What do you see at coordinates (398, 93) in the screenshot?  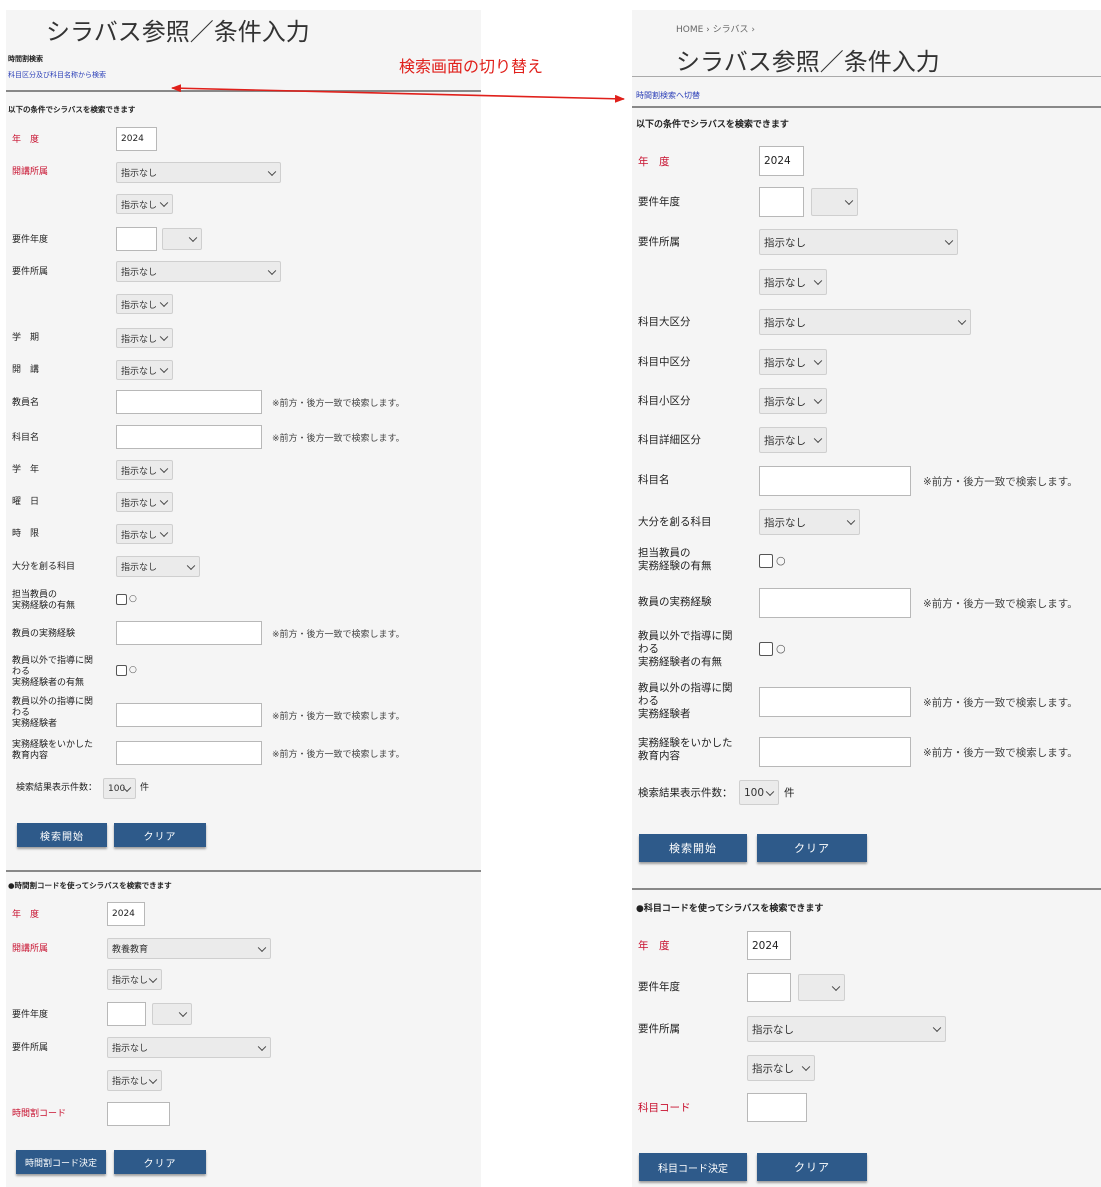 I see `annotation-arrow` at bounding box center [398, 93].